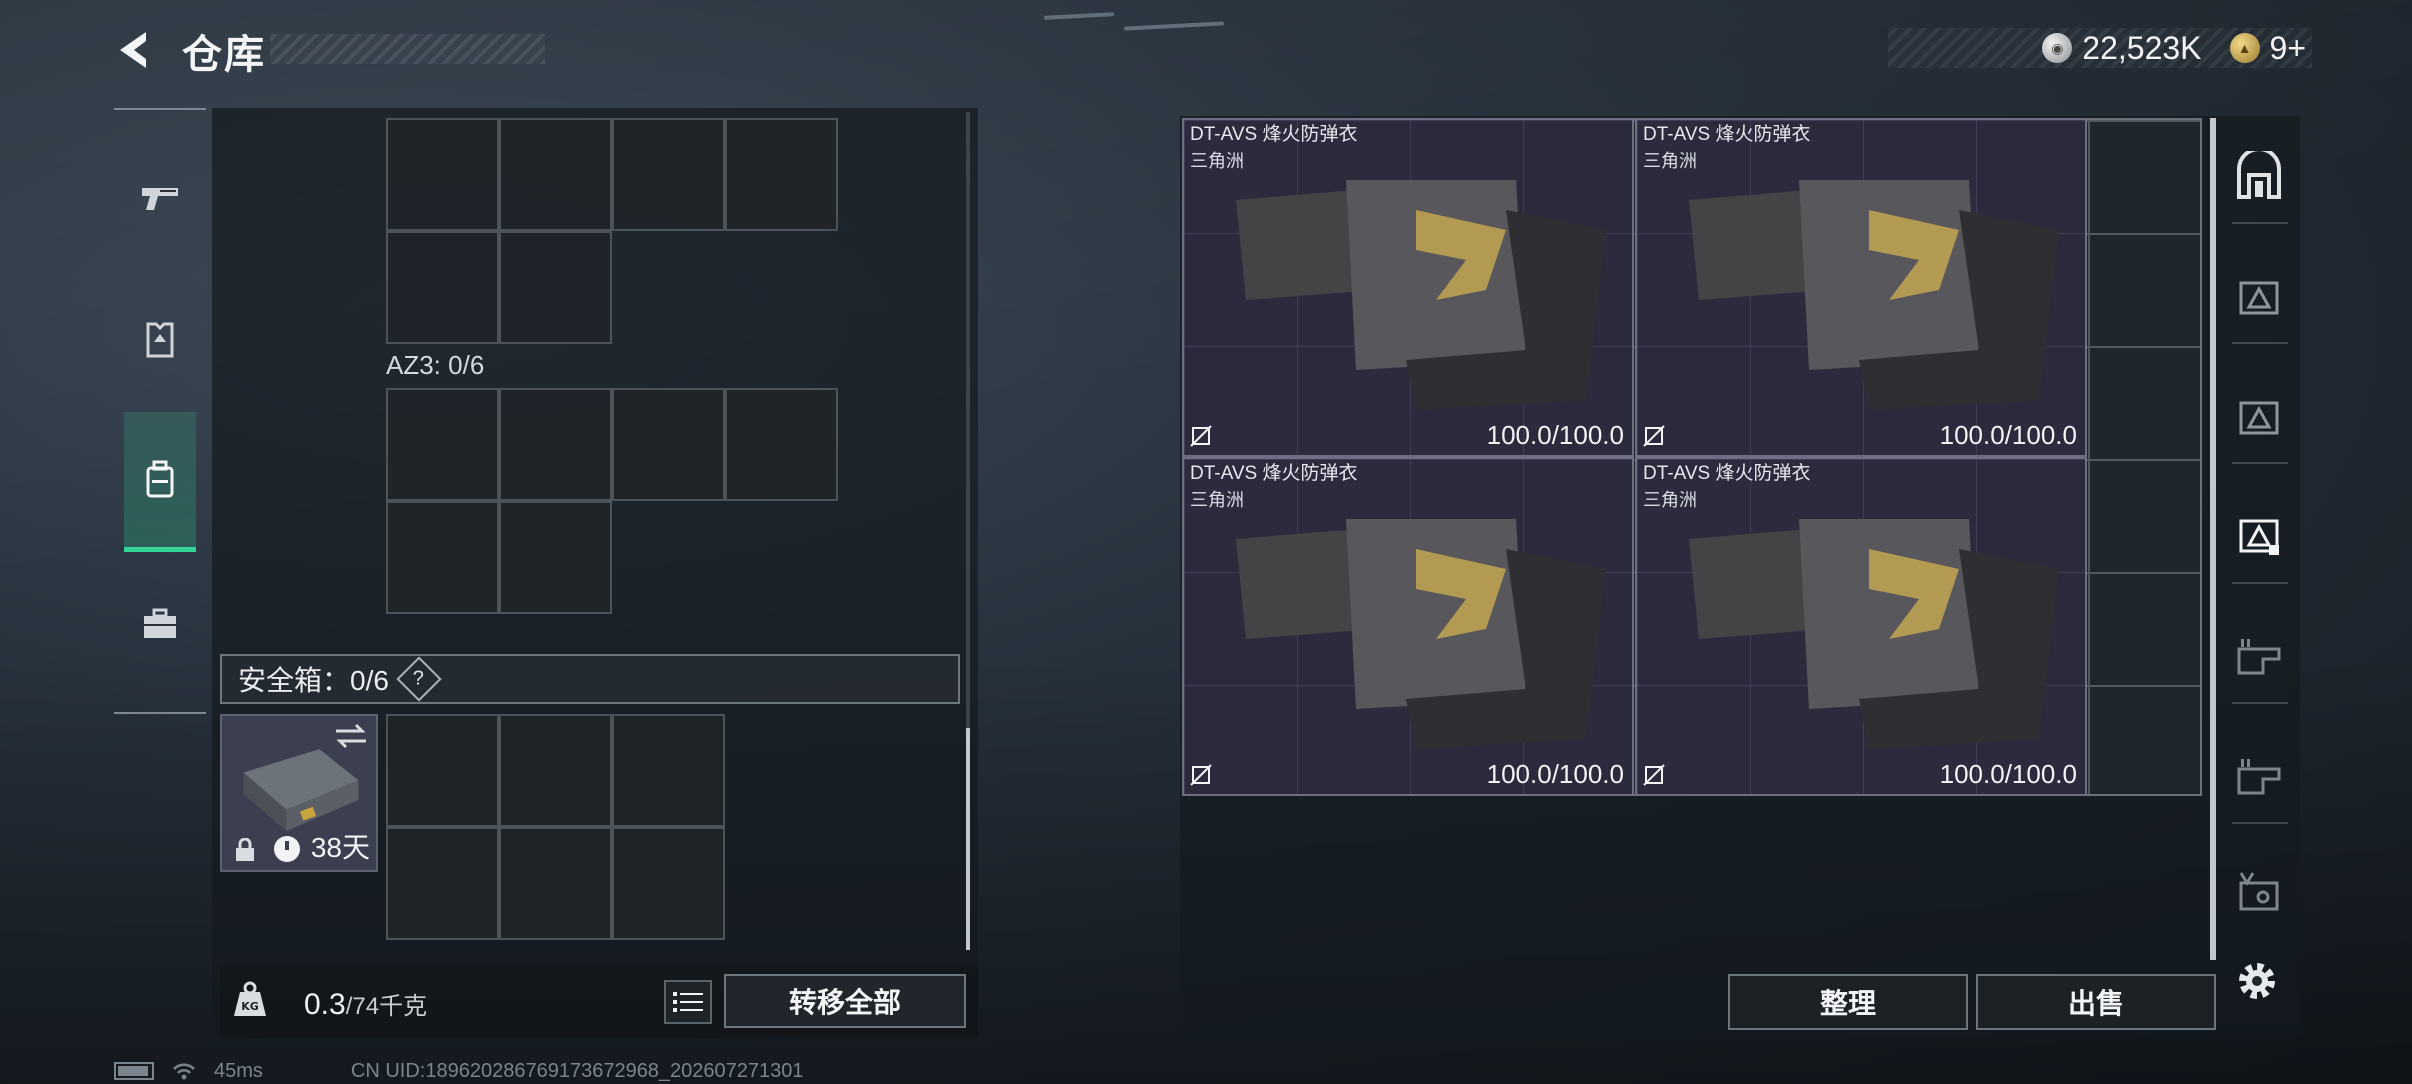 This screenshot has height=1084, width=2412. I want to click on transfer-all-button: 转移全部, so click(845, 1001).